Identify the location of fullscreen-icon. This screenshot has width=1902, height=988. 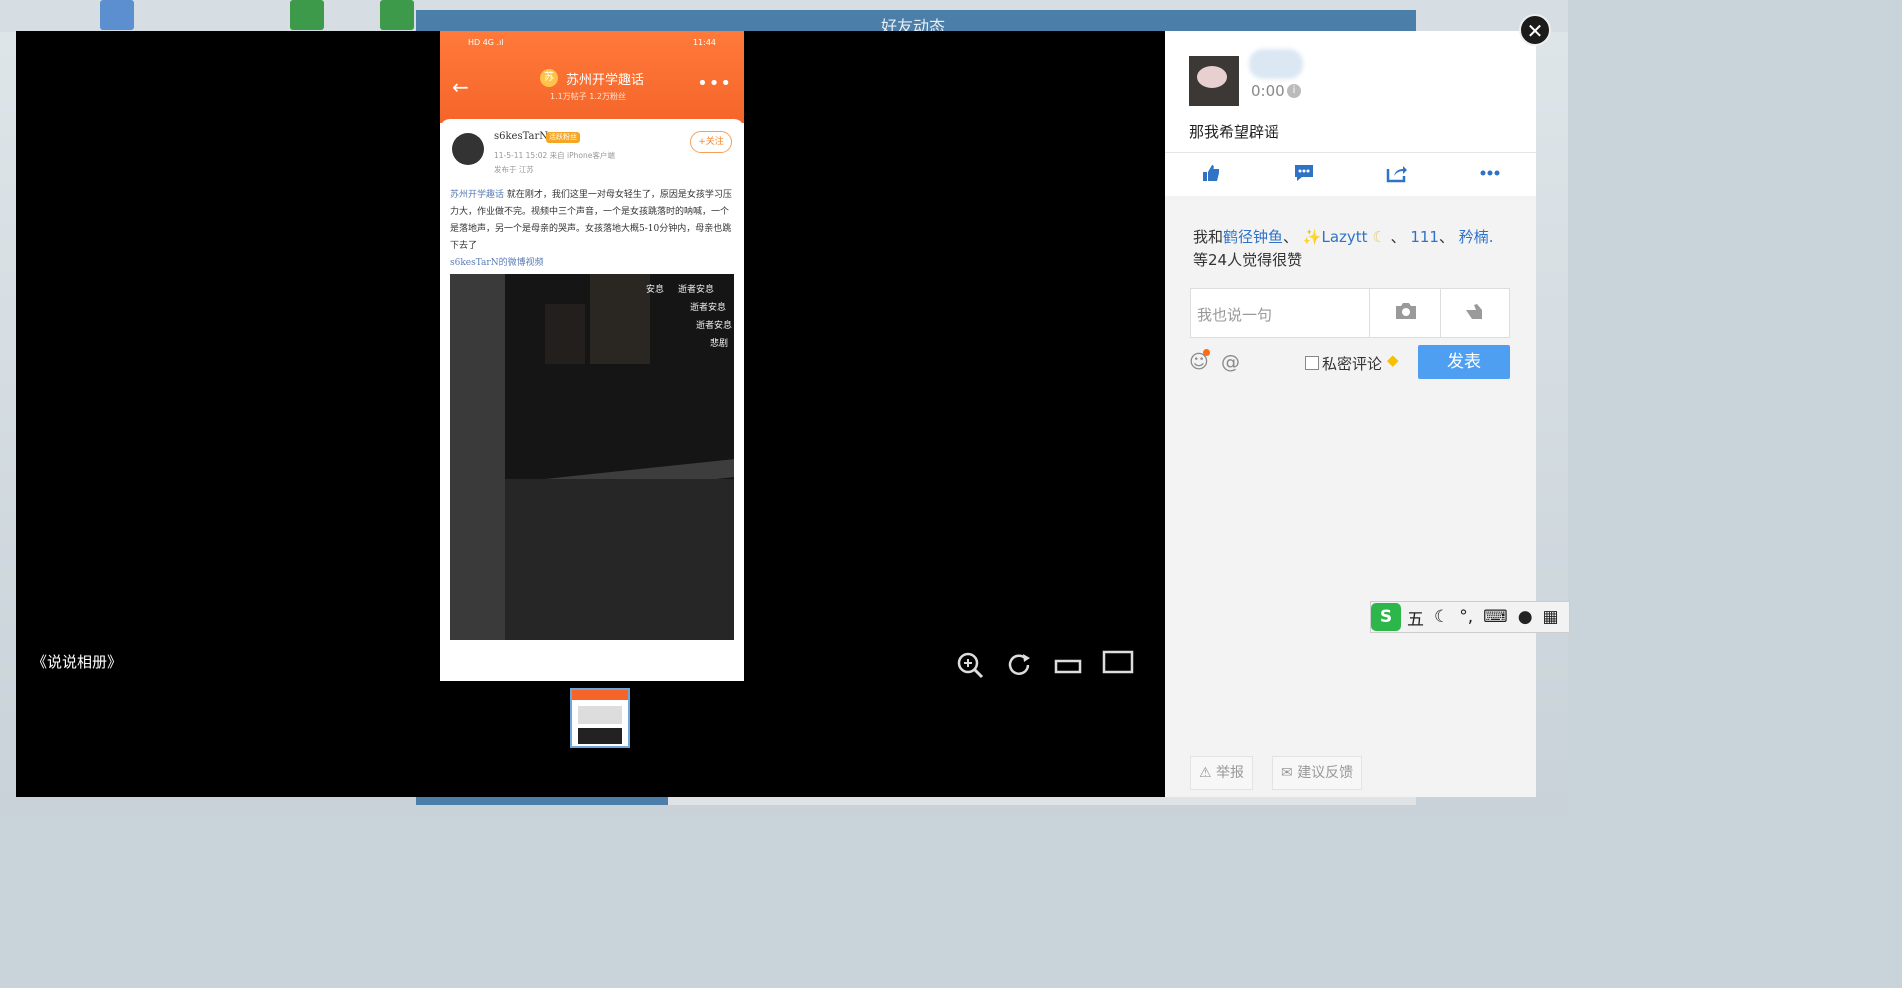
(1118, 664).